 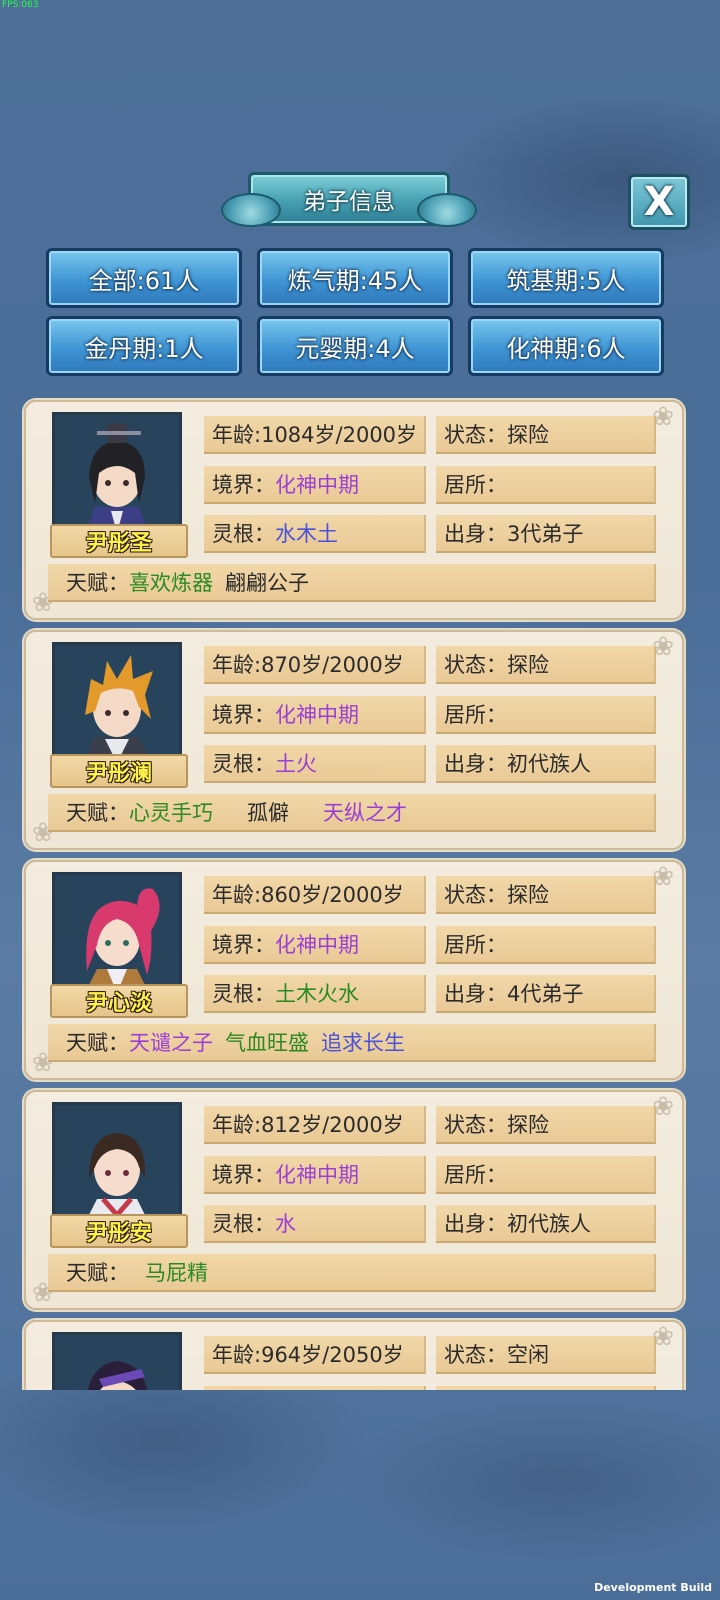 I want to click on state-field: 状态： 空闲, so click(x=546, y=1355).